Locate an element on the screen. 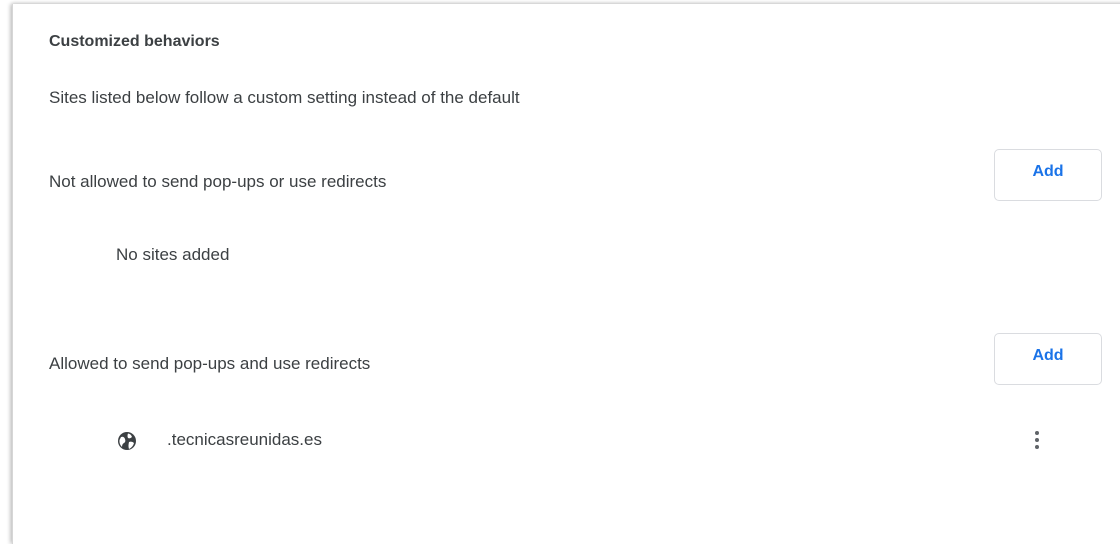 This screenshot has width=1120, height=544. more-actions-icon is located at coordinates (1037, 442).